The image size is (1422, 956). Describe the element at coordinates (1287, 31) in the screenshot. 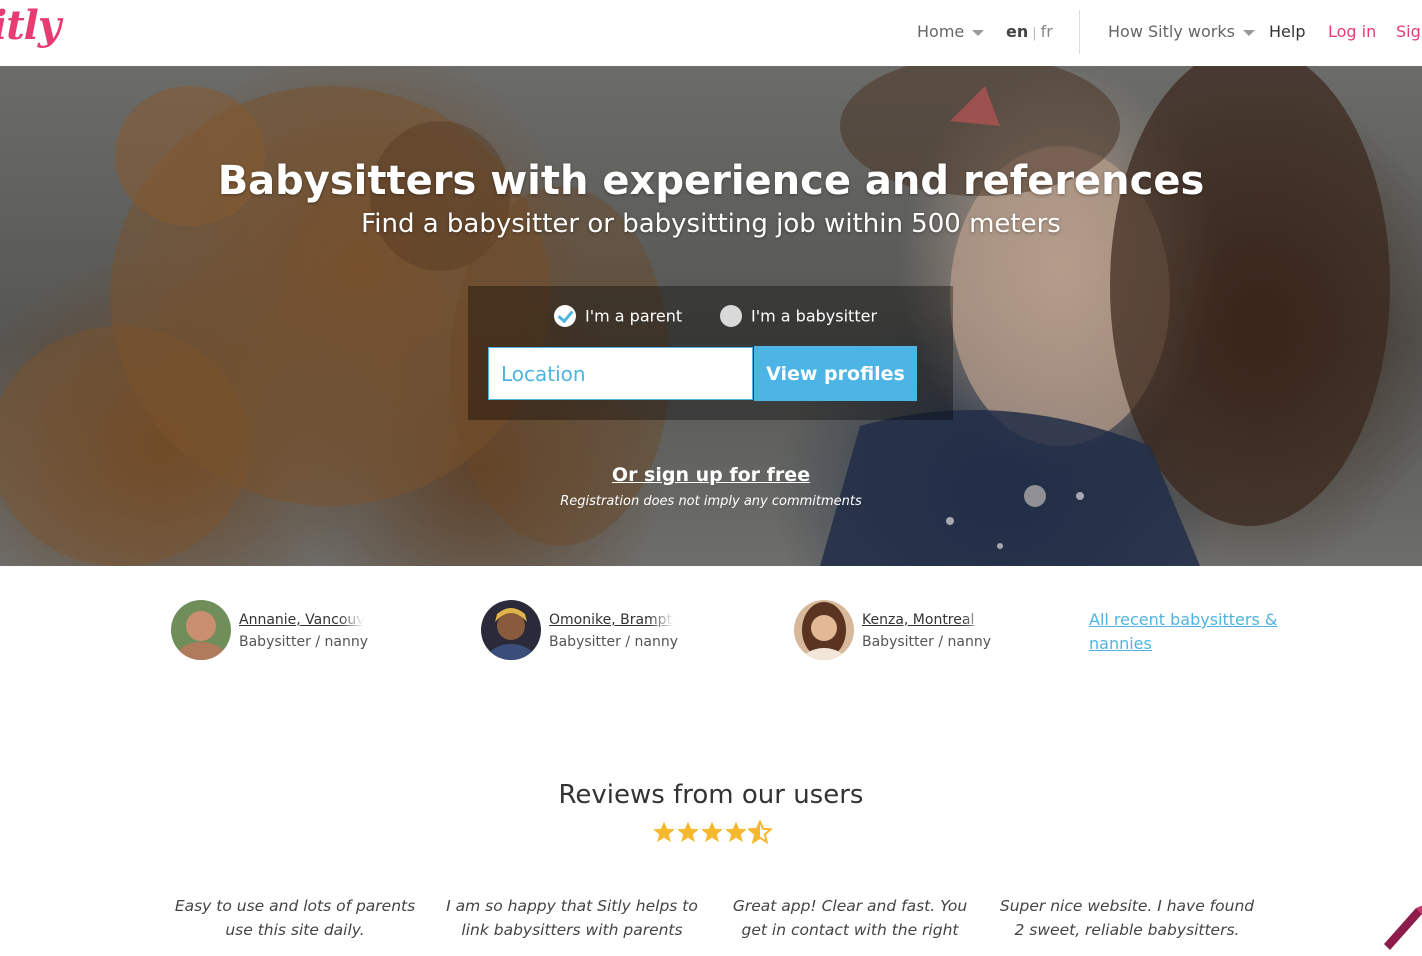

I see `nav-help-link: Help` at that location.